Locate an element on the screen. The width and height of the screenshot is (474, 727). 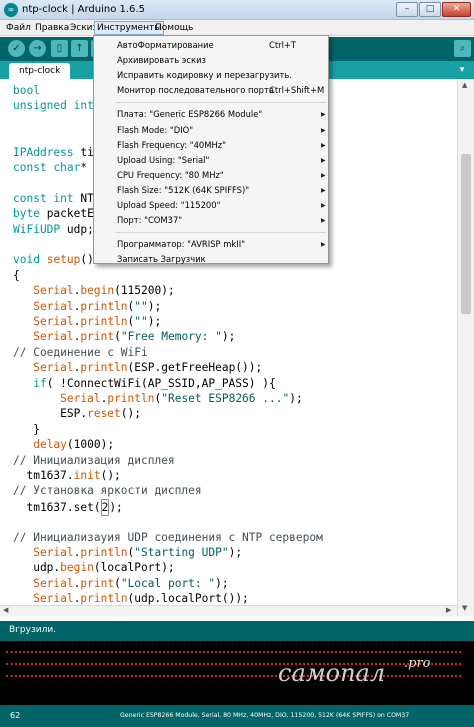
code-line: tm1637.set(2); is located at coordinates (68, 507).